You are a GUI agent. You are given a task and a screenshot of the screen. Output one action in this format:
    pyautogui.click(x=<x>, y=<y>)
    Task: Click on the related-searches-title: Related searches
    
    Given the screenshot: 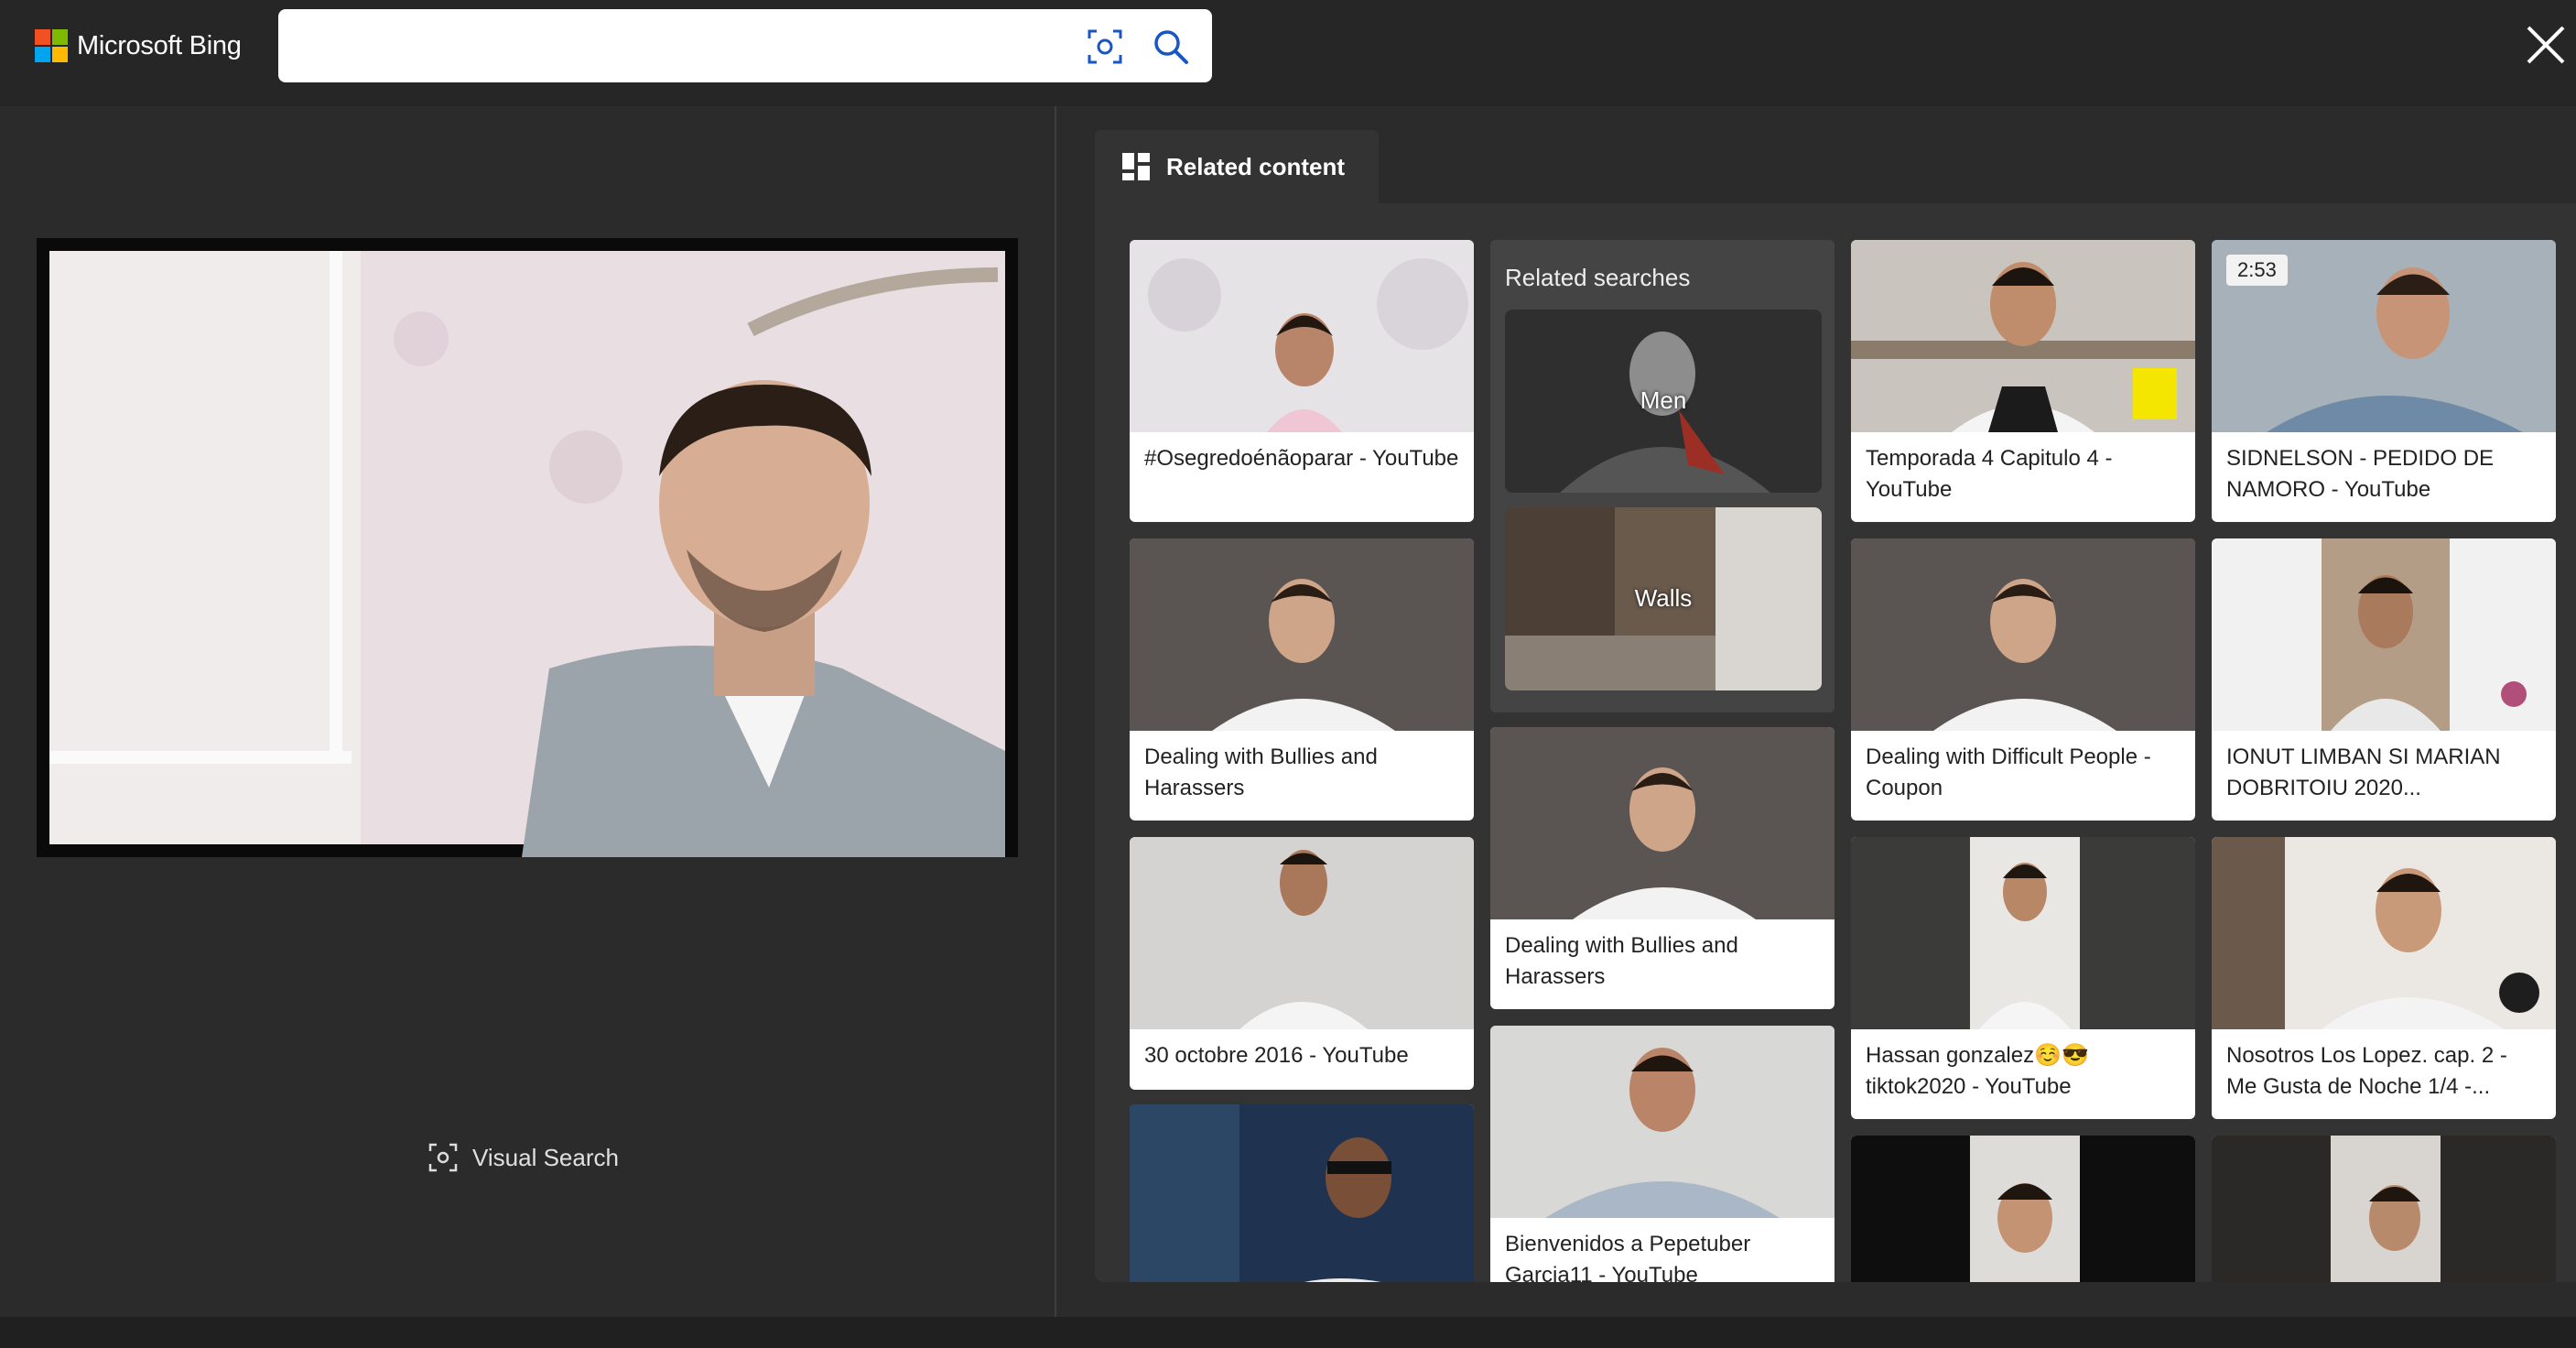 What is the action you would take?
    pyautogui.click(x=1598, y=277)
    